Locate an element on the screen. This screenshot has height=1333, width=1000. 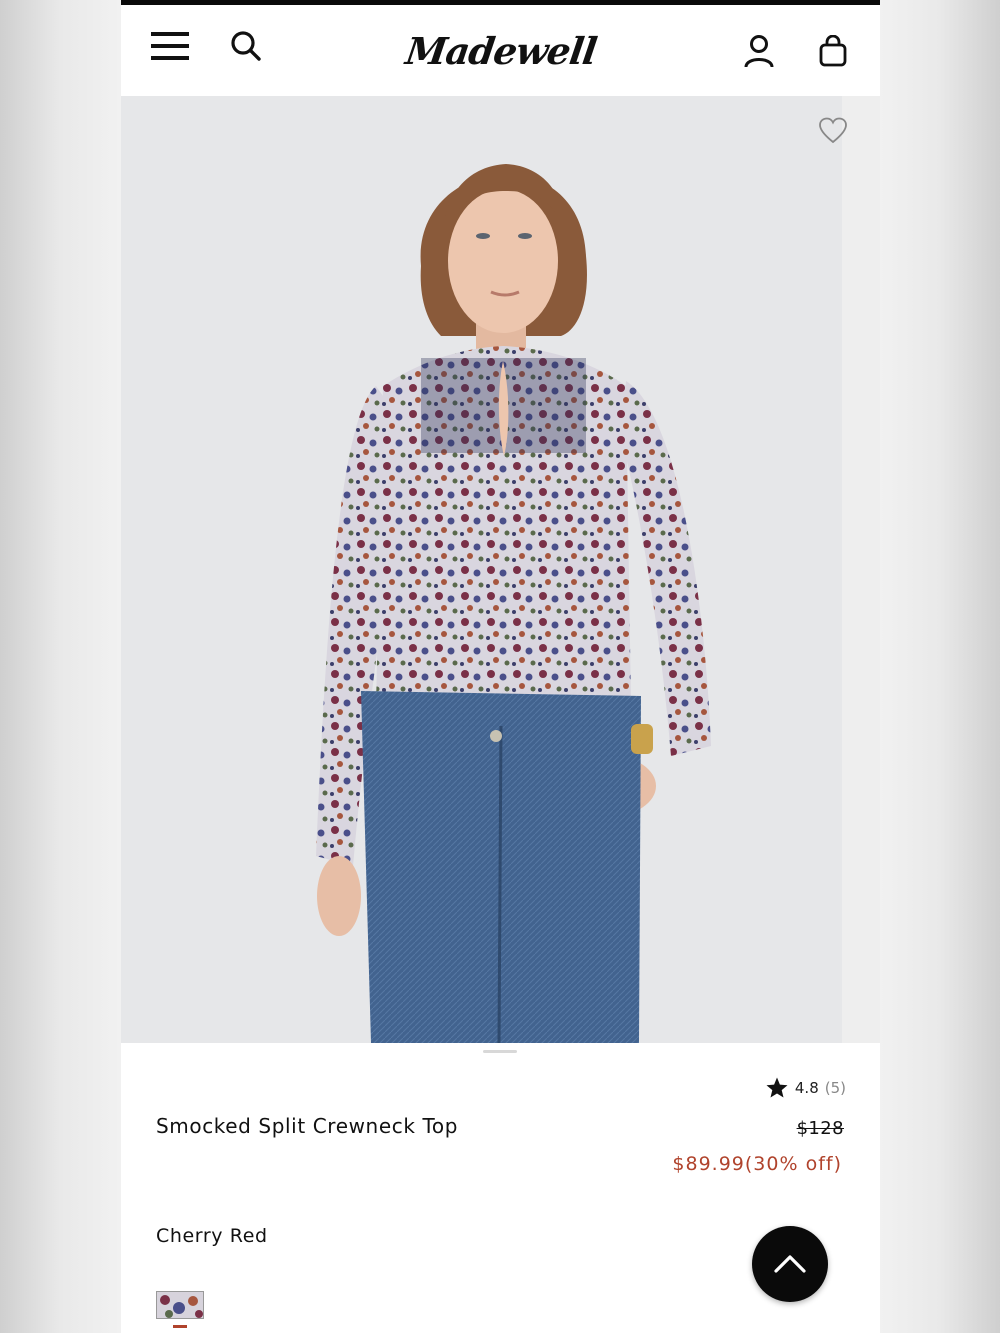
product-title: Smocked Split Crewneck Top is located at coordinates (307, 1126).